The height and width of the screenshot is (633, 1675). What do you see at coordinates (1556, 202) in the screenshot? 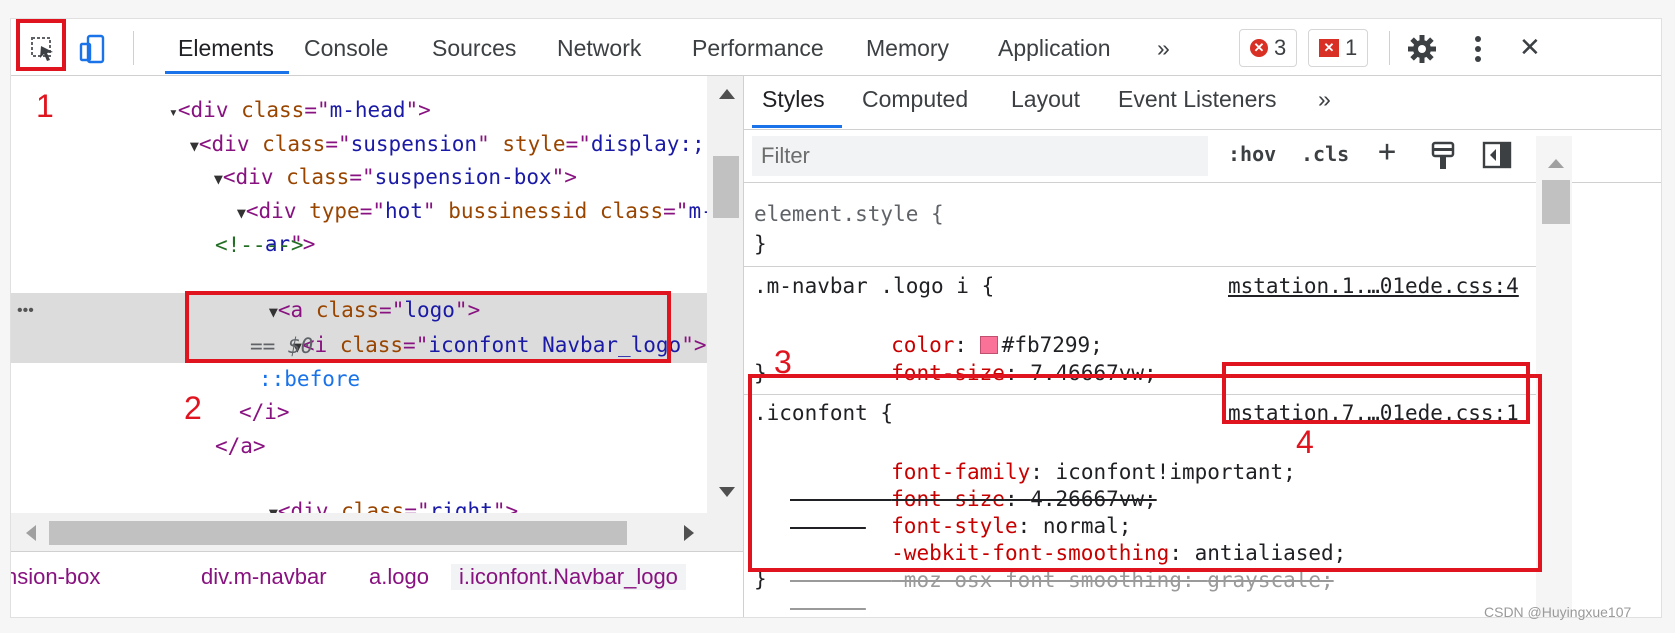
I see `styles-vertical-scroll-thumb` at bounding box center [1556, 202].